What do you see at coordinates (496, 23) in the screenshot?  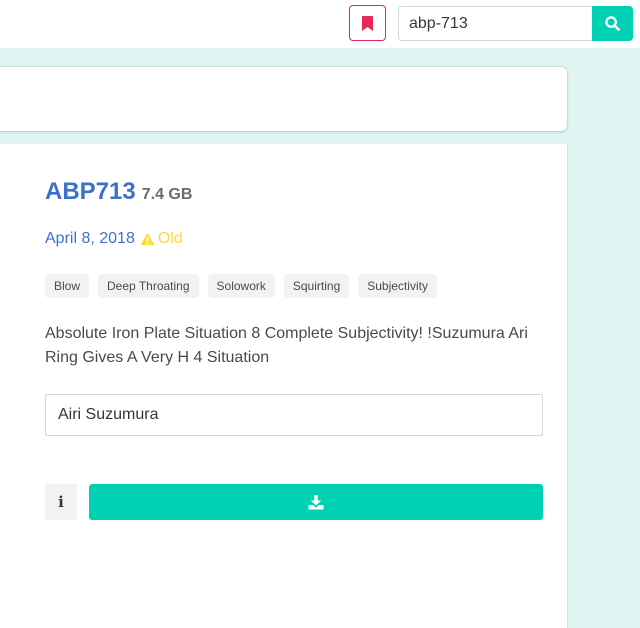 I see `search-input` at bounding box center [496, 23].